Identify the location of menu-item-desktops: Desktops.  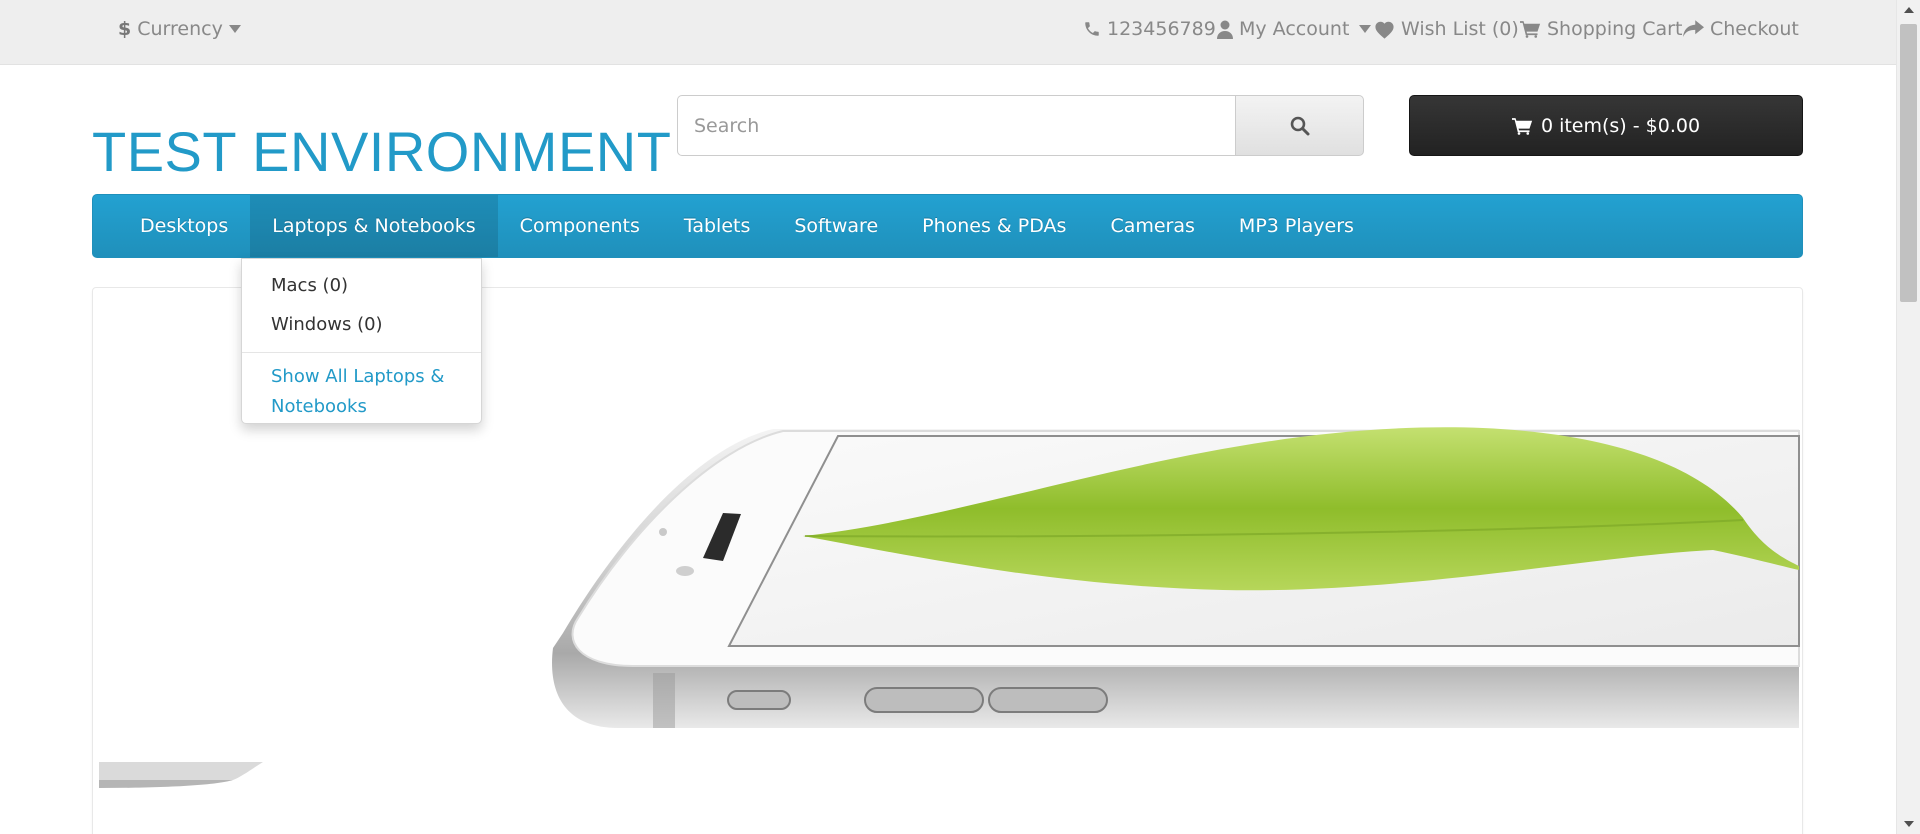
(184, 226).